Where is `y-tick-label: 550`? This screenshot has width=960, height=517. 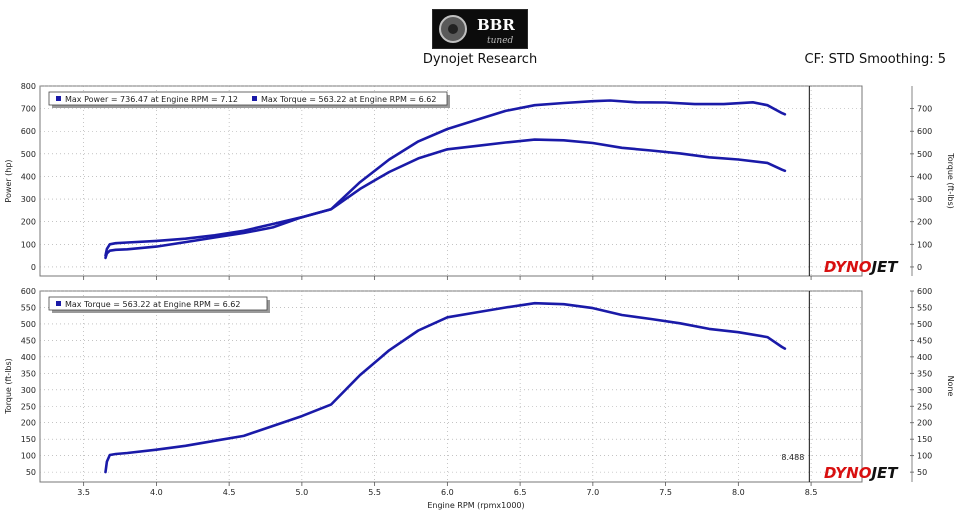 y-tick-label: 550 is located at coordinates (28, 307).